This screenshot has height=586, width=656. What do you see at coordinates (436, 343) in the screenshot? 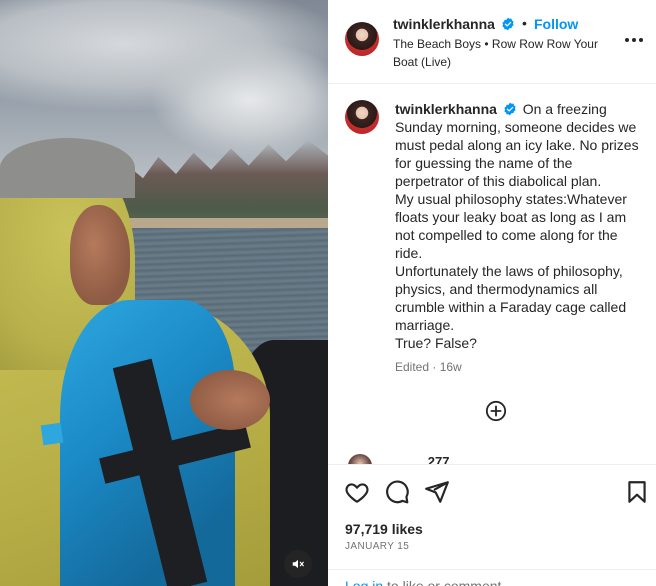
I see `caption-line: True? False?` at bounding box center [436, 343].